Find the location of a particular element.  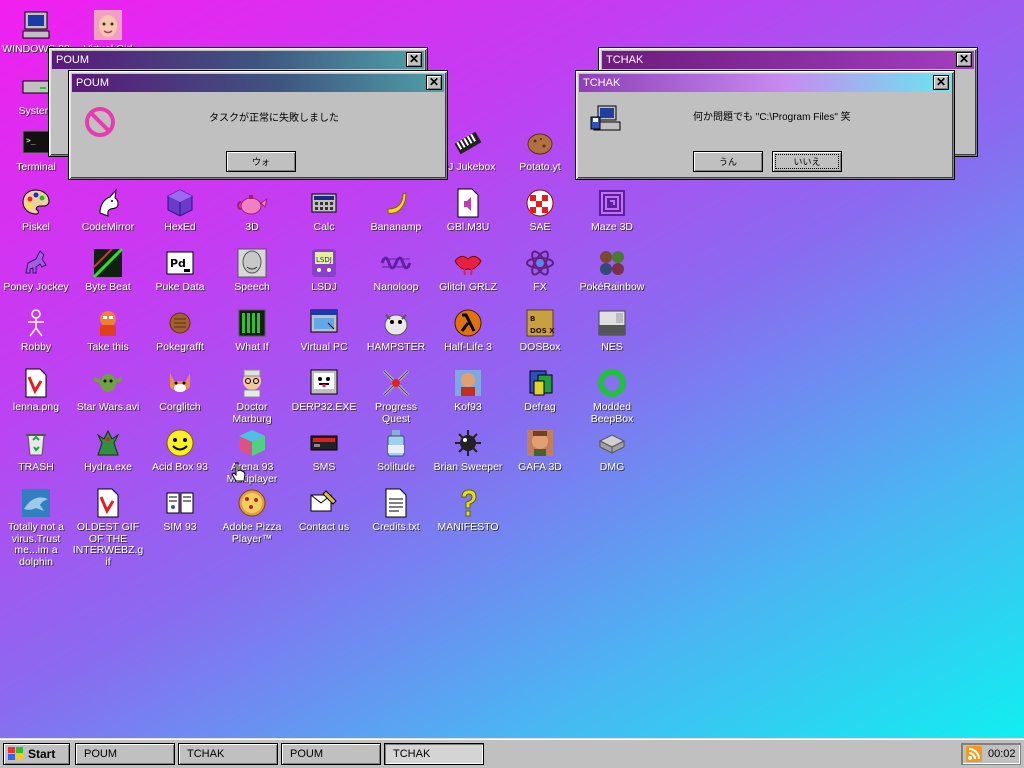

desktop-icon-glitch-grlz: Glitch GRLZ is located at coordinates (468, 268).